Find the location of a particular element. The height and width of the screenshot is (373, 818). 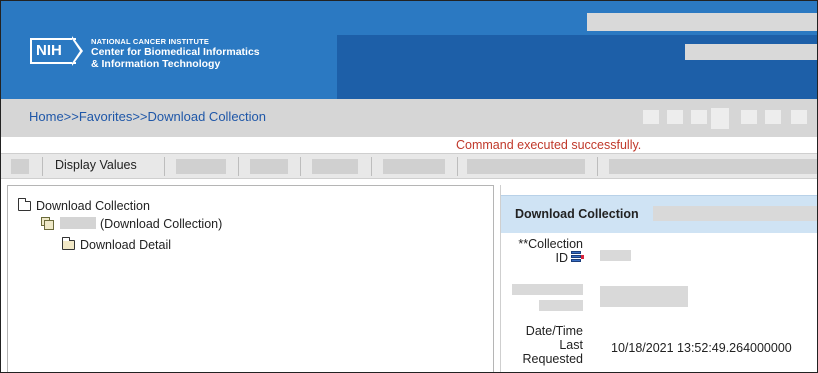

nih-logo: NIH is located at coordinates (53, 51).